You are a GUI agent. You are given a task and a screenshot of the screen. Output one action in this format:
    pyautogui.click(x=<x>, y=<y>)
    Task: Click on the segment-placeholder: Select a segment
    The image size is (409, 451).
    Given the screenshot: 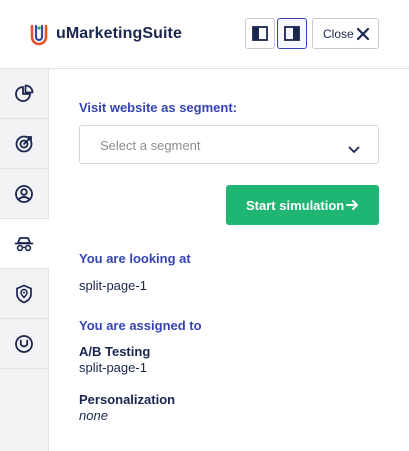 What is the action you would take?
    pyautogui.click(x=150, y=145)
    